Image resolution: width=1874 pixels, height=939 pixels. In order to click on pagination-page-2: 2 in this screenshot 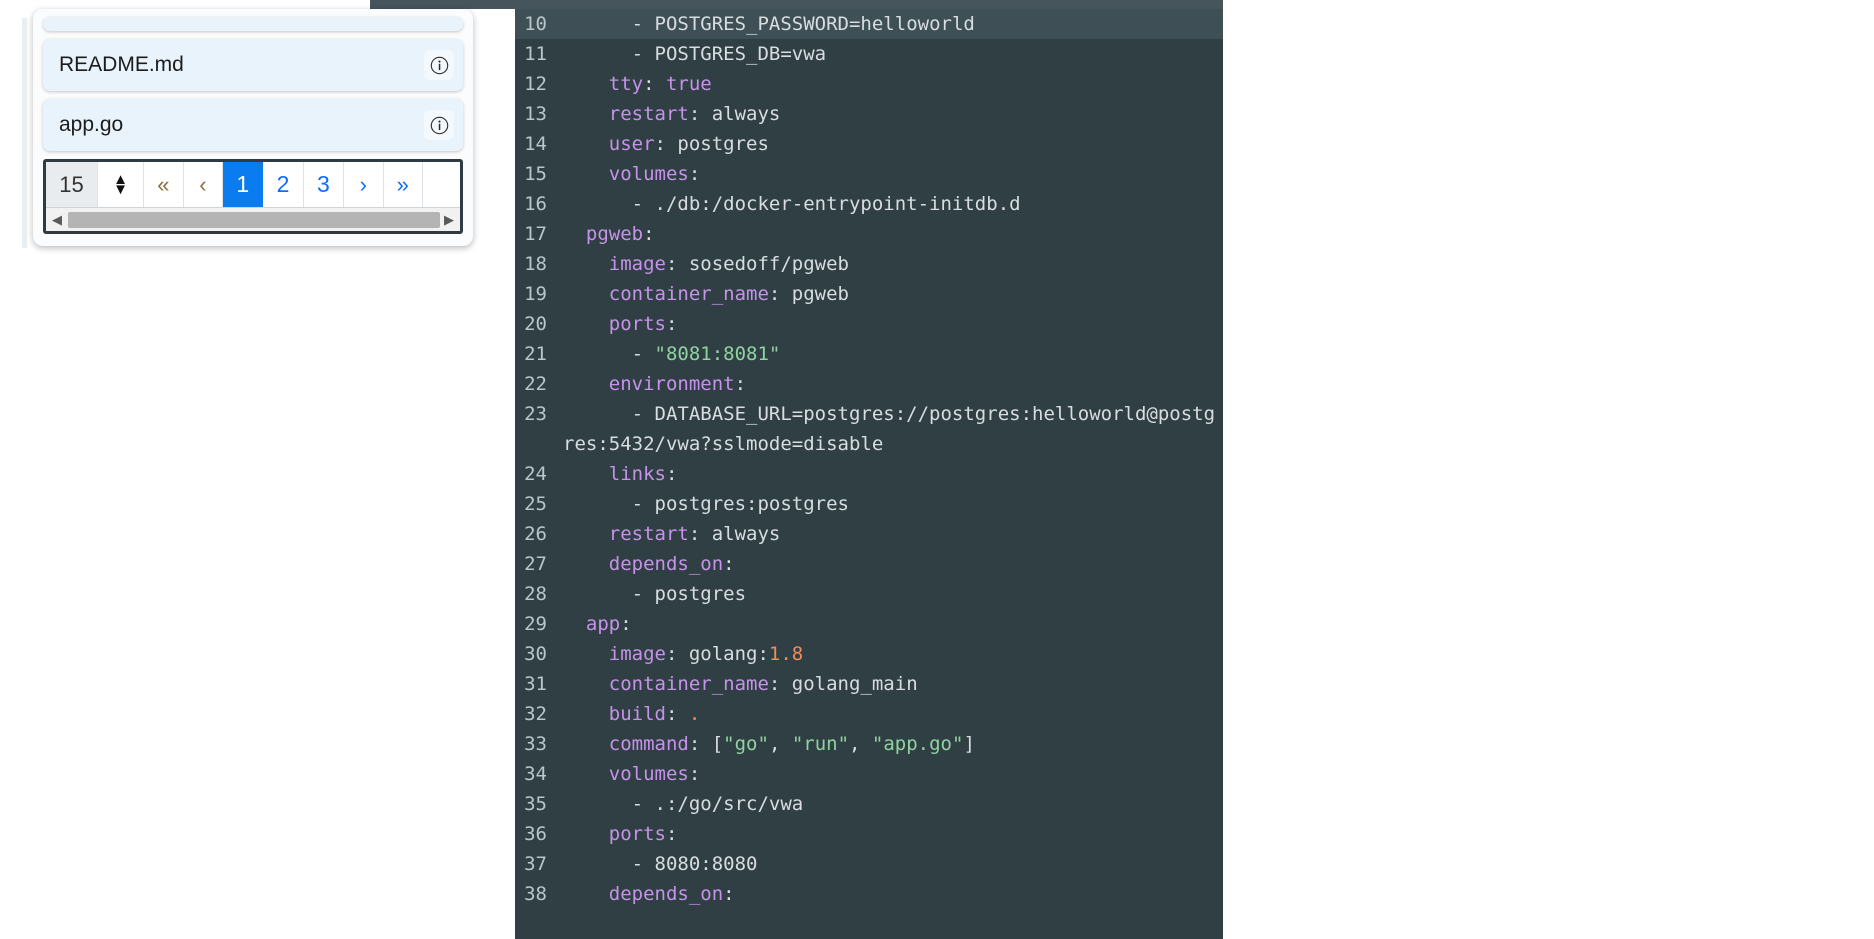, I will do `click(283, 184)`.